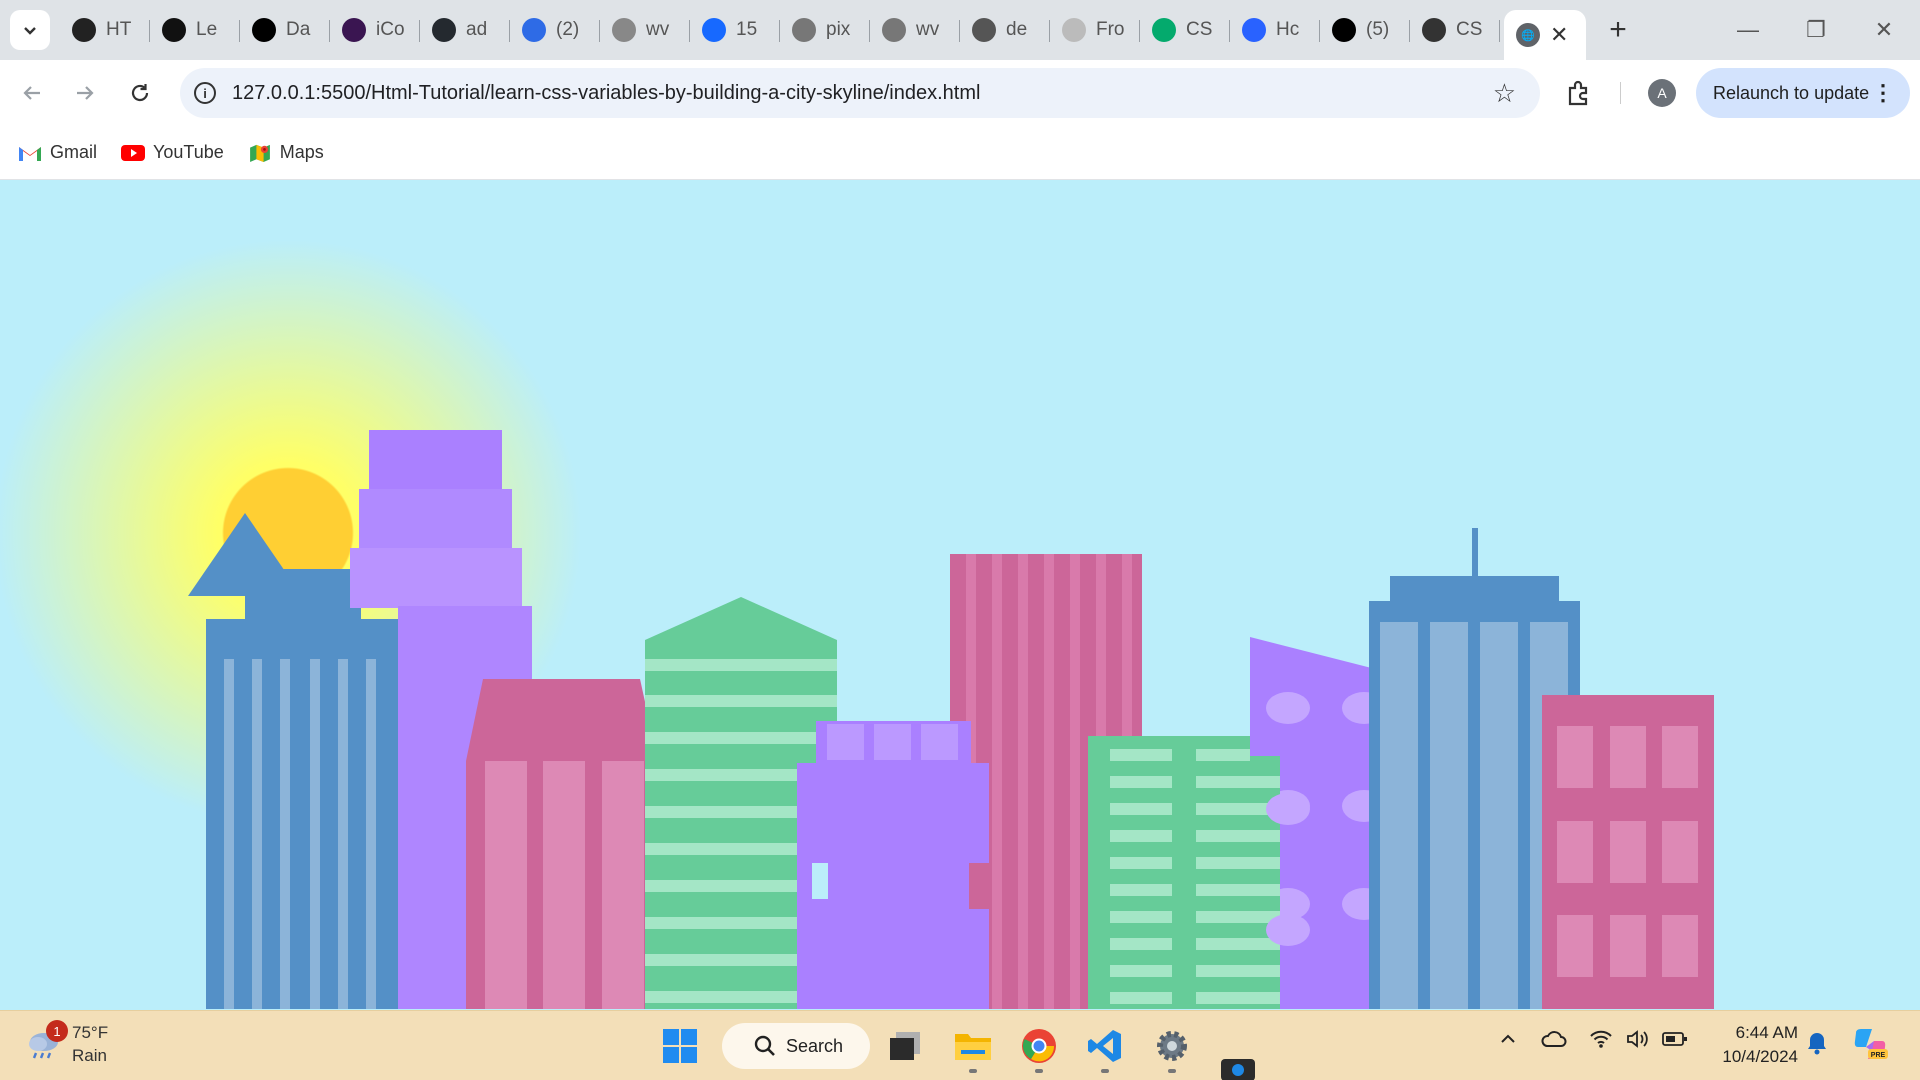  What do you see at coordinates (1164, 30) in the screenshot?
I see `w3schools-icon` at bounding box center [1164, 30].